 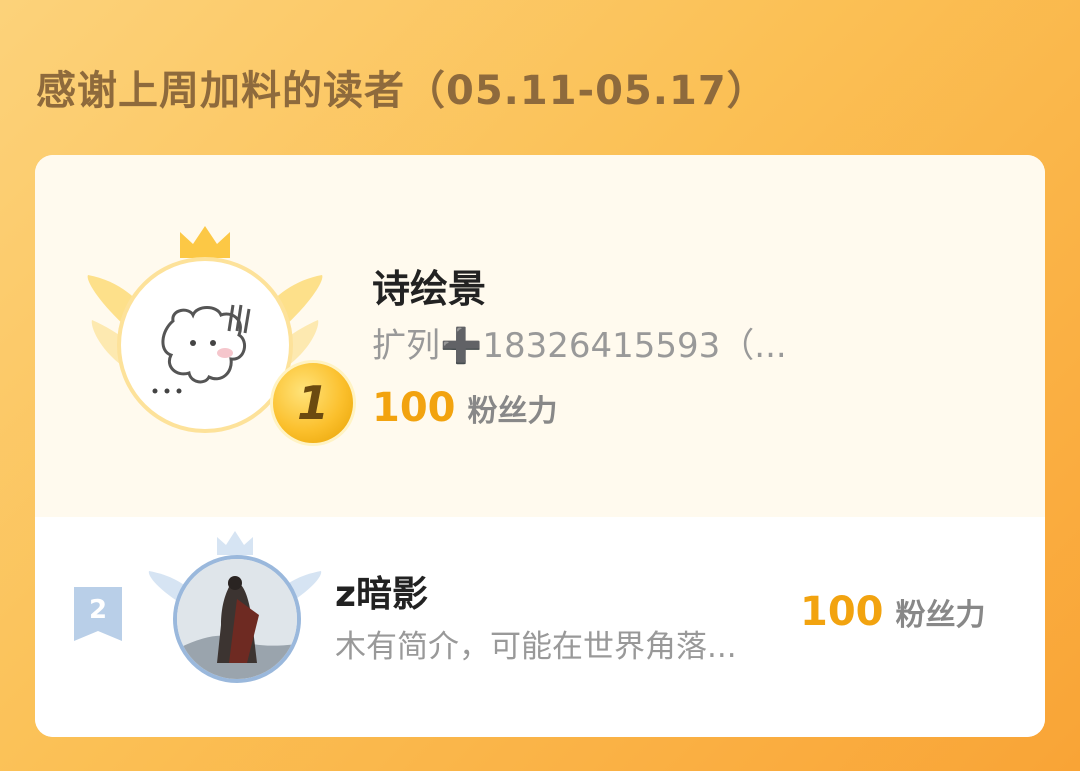 I want to click on second-fans-value: 100, so click(x=842, y=612).